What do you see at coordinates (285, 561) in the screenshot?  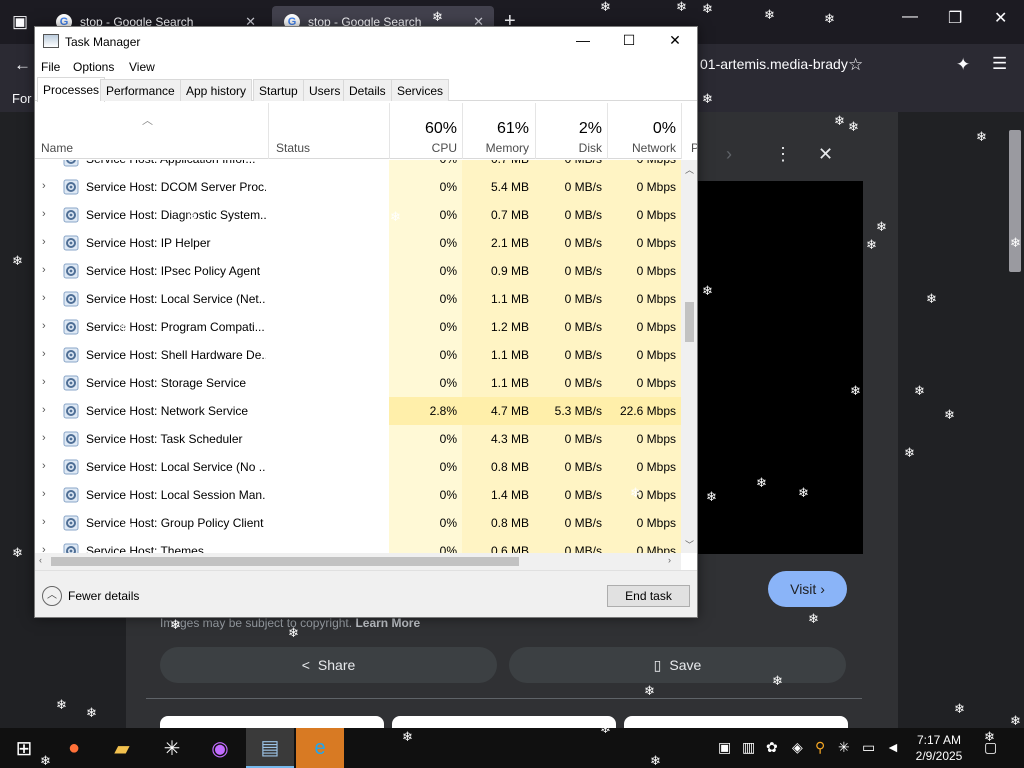 I see `horizontal-scrollbar-thumb` at bounding box center [285, 561].